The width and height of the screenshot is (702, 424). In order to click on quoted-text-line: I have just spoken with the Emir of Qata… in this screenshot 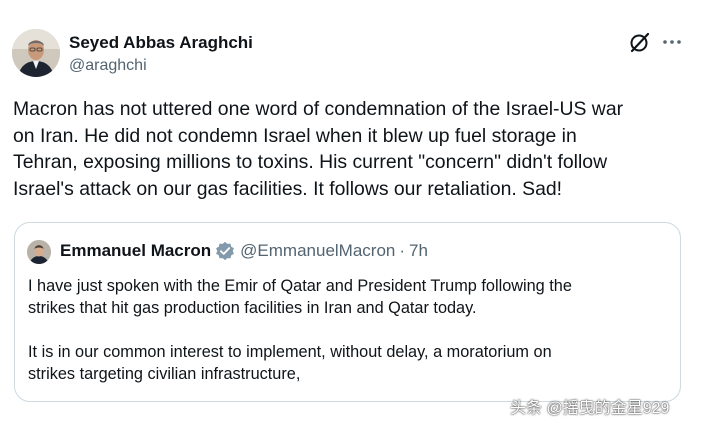, I will do `click(300, 286)`.